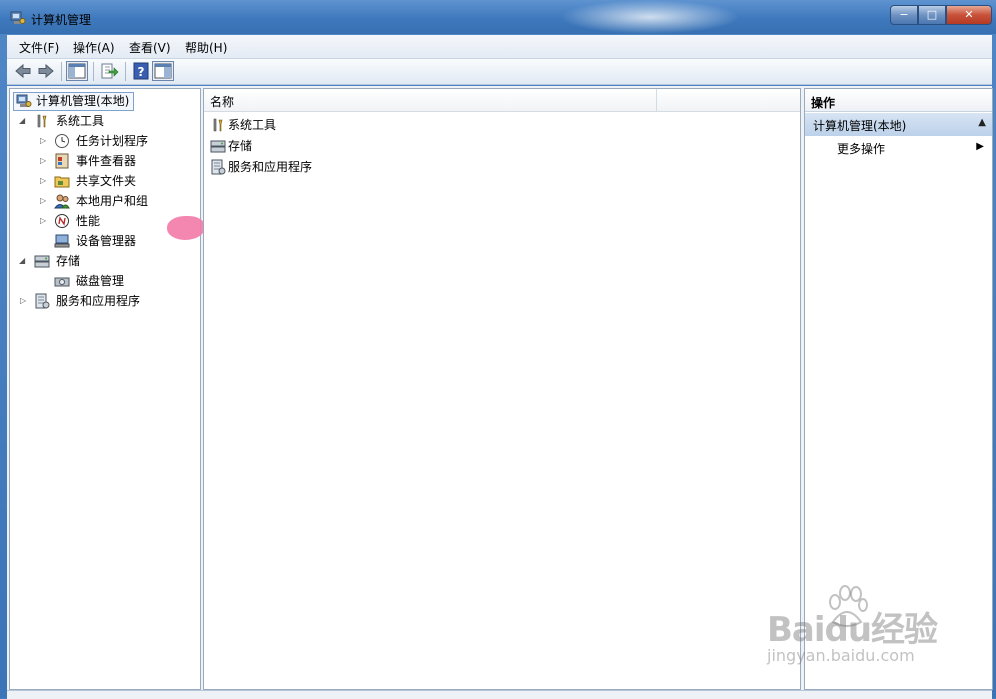  I want to click on back-arrow-icon, so click(23, 71).